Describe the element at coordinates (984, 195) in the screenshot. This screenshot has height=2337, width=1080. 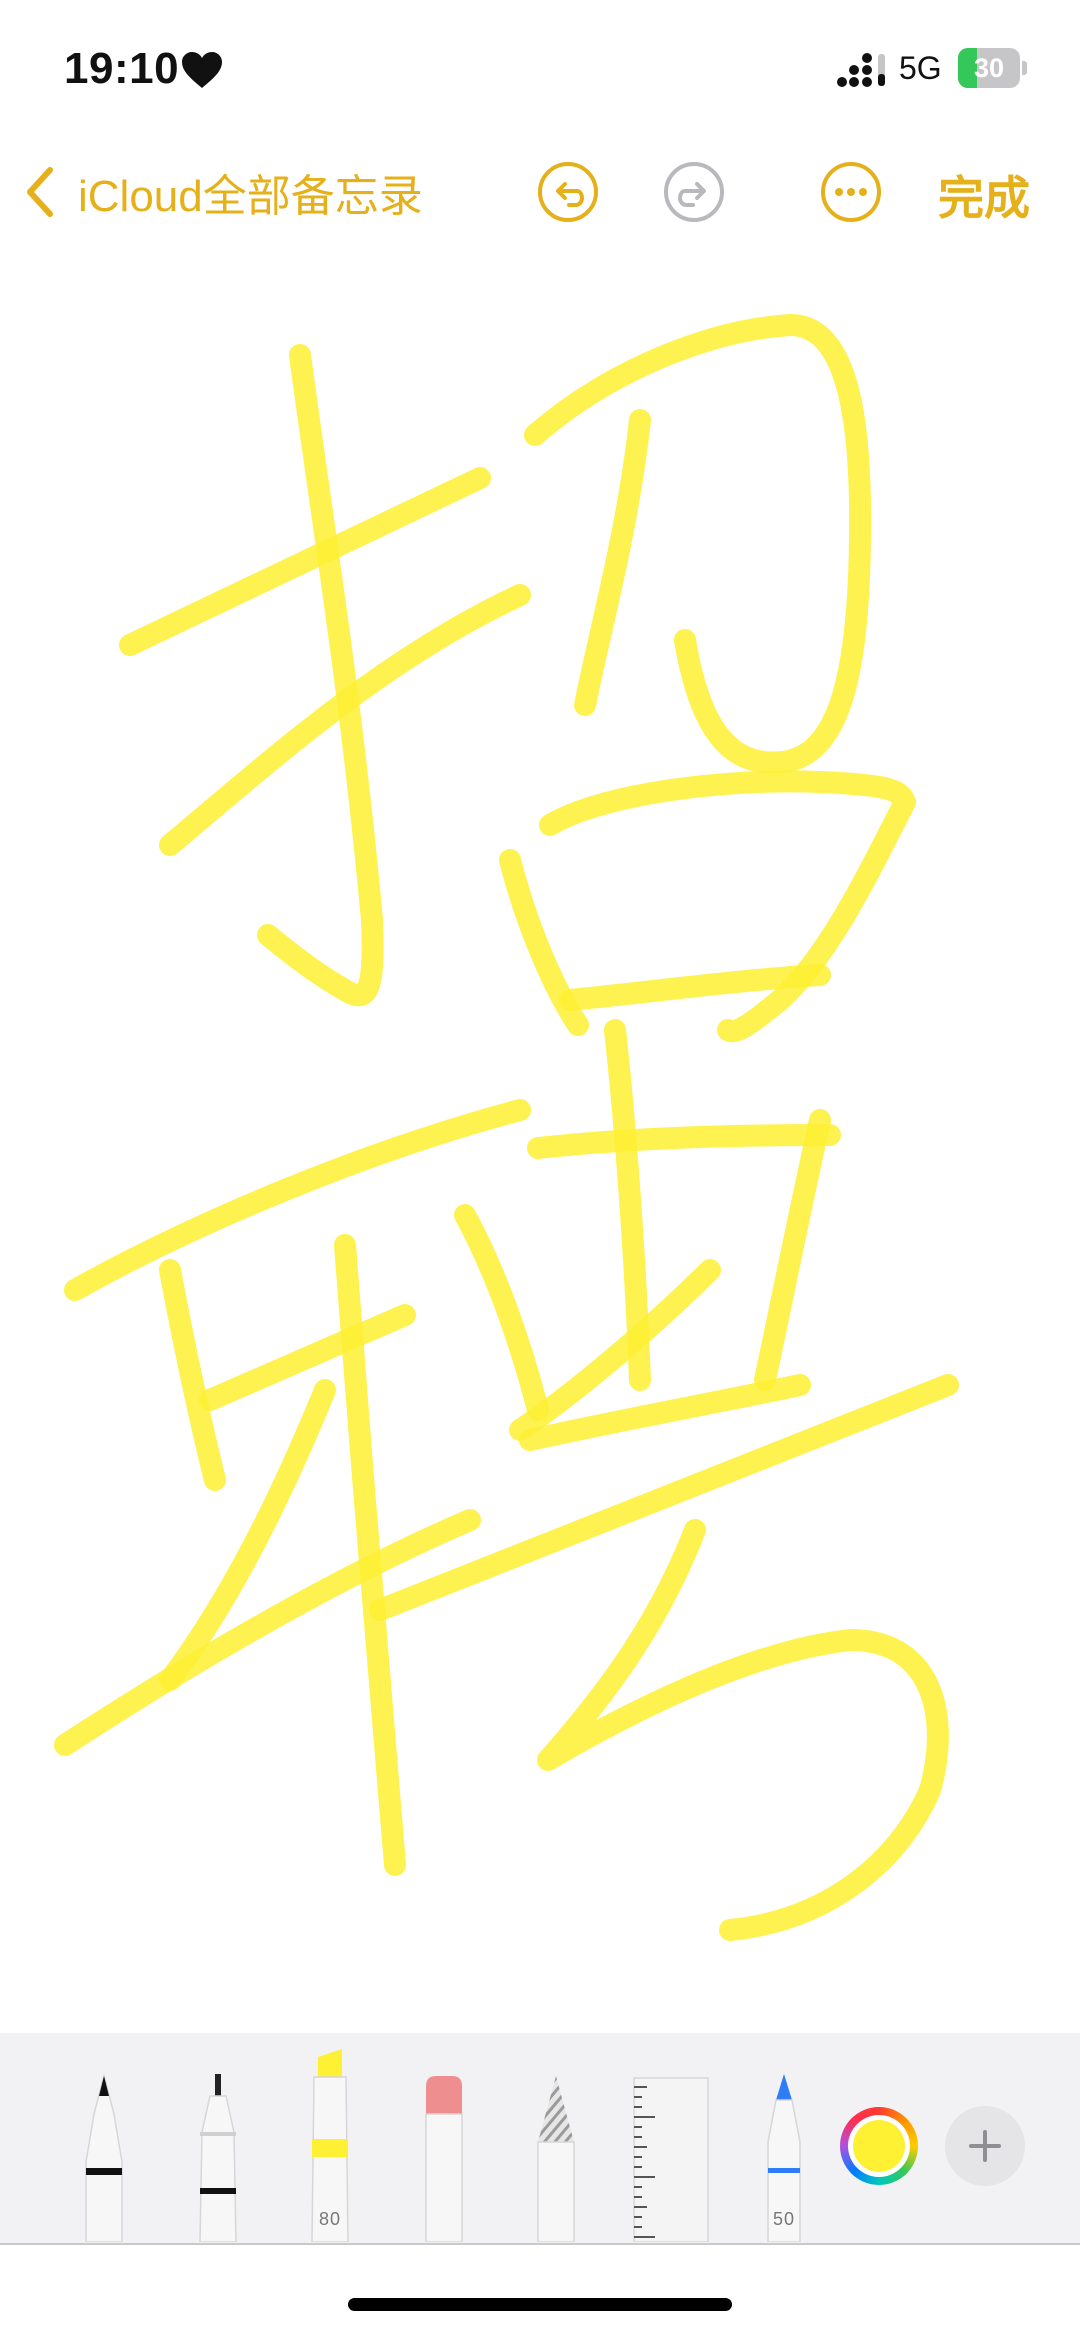
I see `done-button: 完成` at that location.